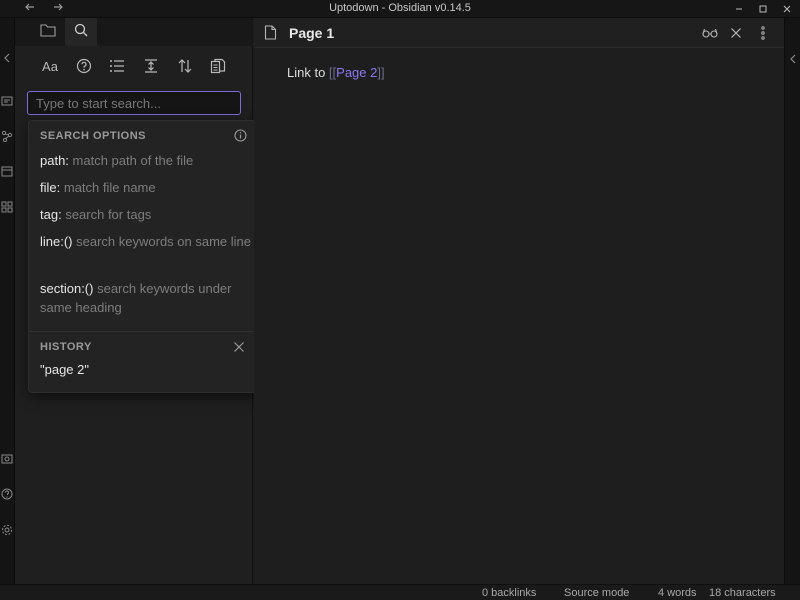 This screenshot has width=800, height=600. I want to click on tab-file-explorer, so click(48, 32).